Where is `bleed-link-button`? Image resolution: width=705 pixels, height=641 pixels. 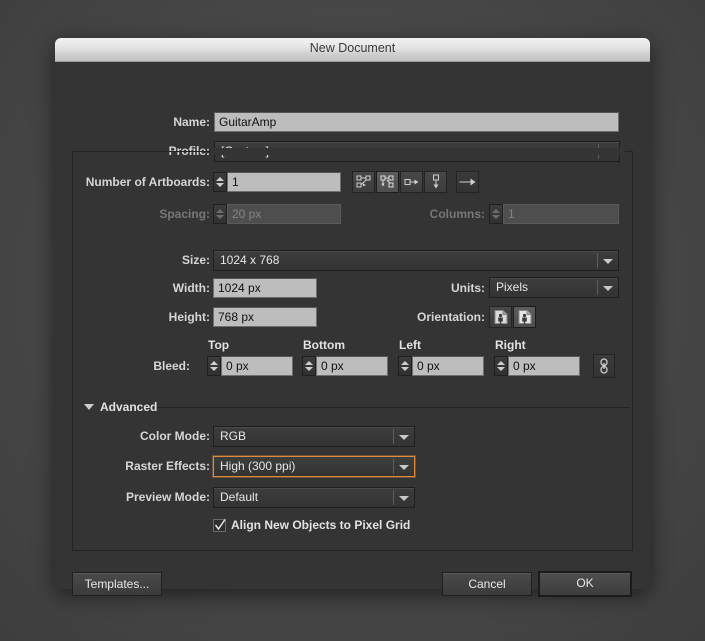 bleed-link-button is located at coordinates (604, 366).